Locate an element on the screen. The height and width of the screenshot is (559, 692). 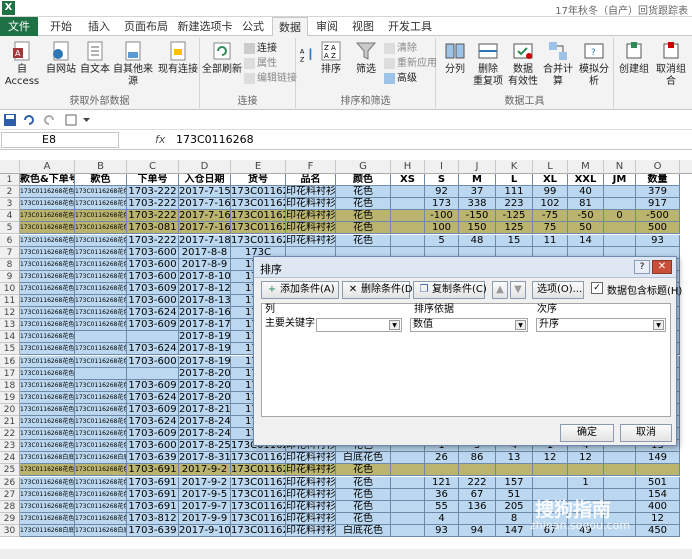
column-header: A is located at coordinates (47, 167).